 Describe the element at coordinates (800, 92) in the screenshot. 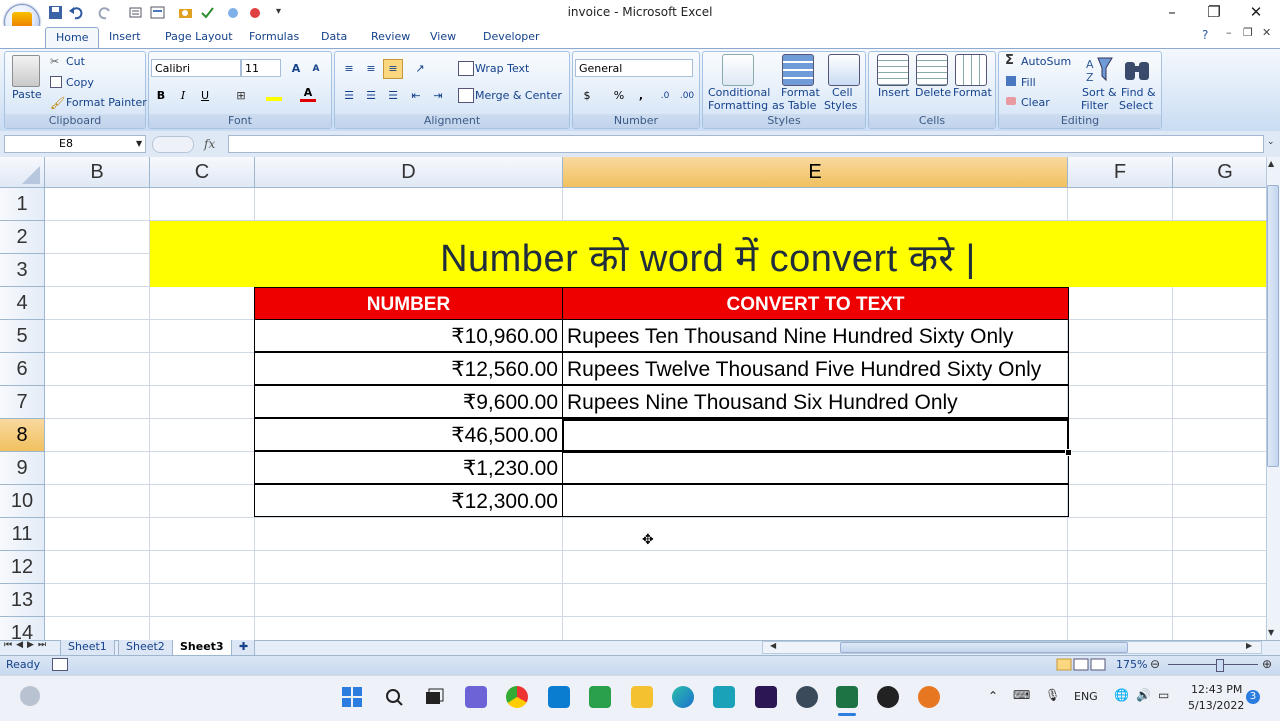

I see `format-as-table-label-1: Format` at that location.